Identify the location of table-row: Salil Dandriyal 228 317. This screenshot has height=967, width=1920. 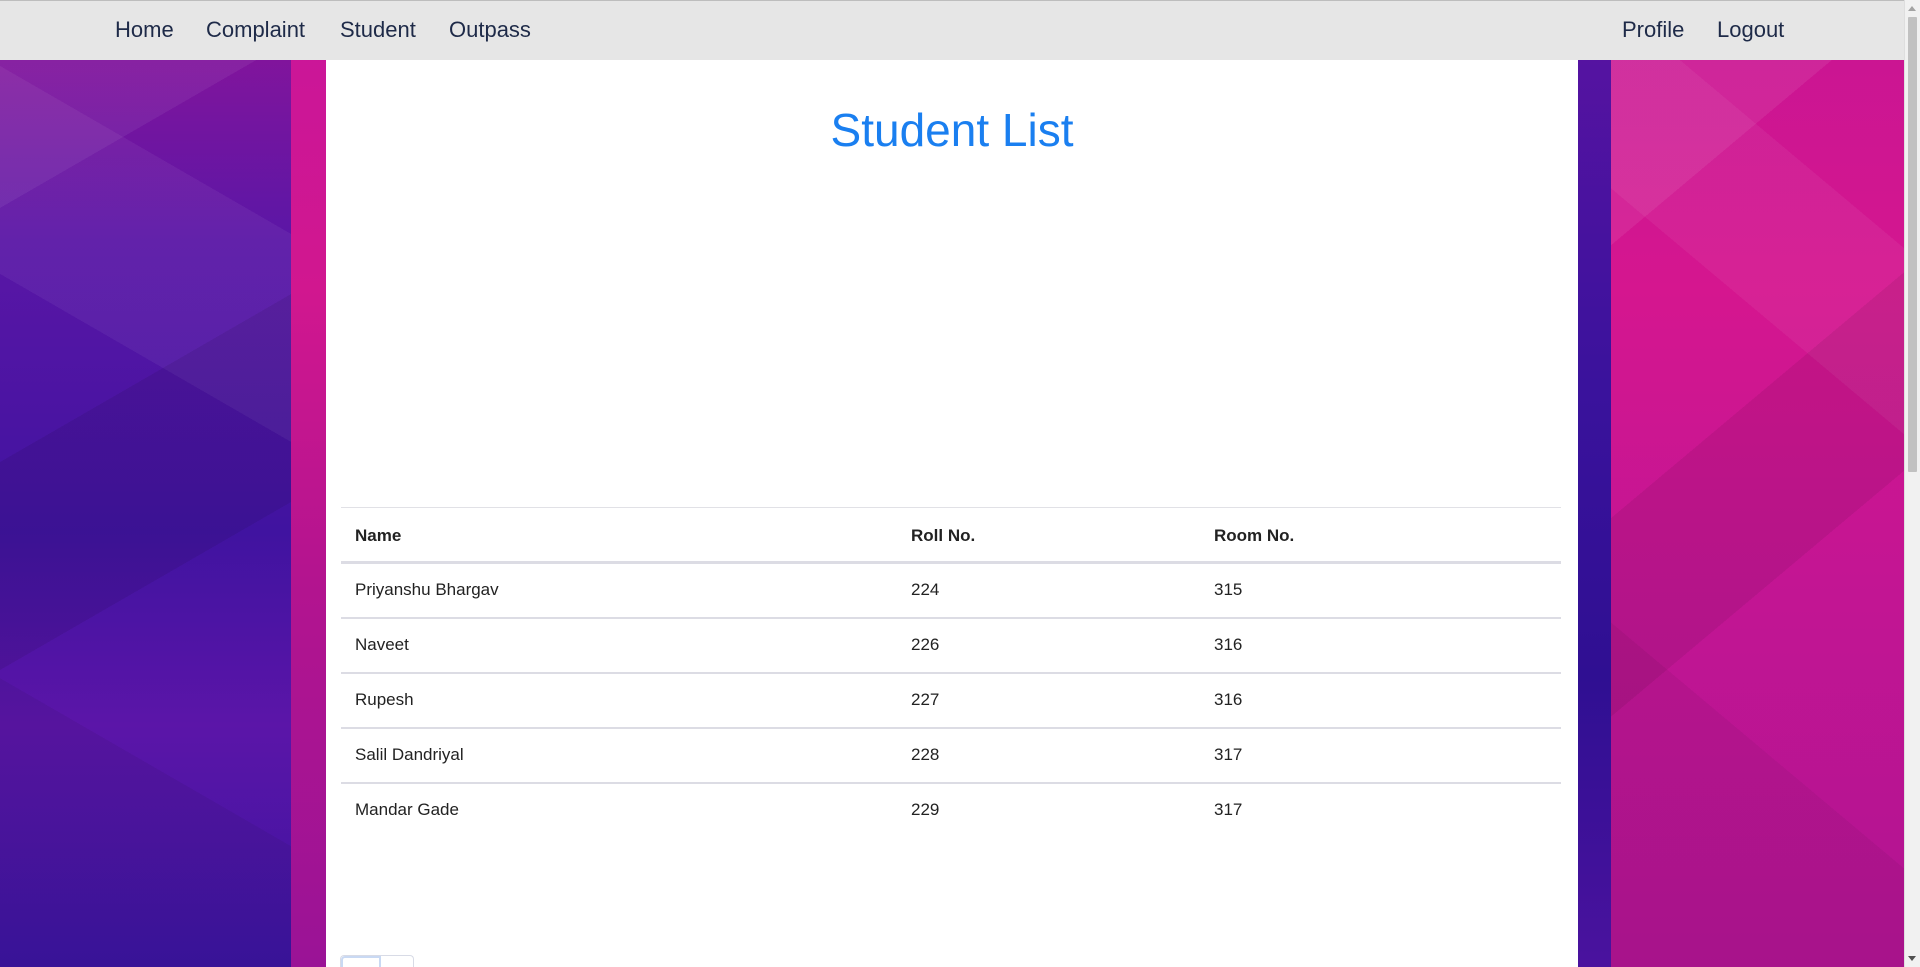
(951, 755).